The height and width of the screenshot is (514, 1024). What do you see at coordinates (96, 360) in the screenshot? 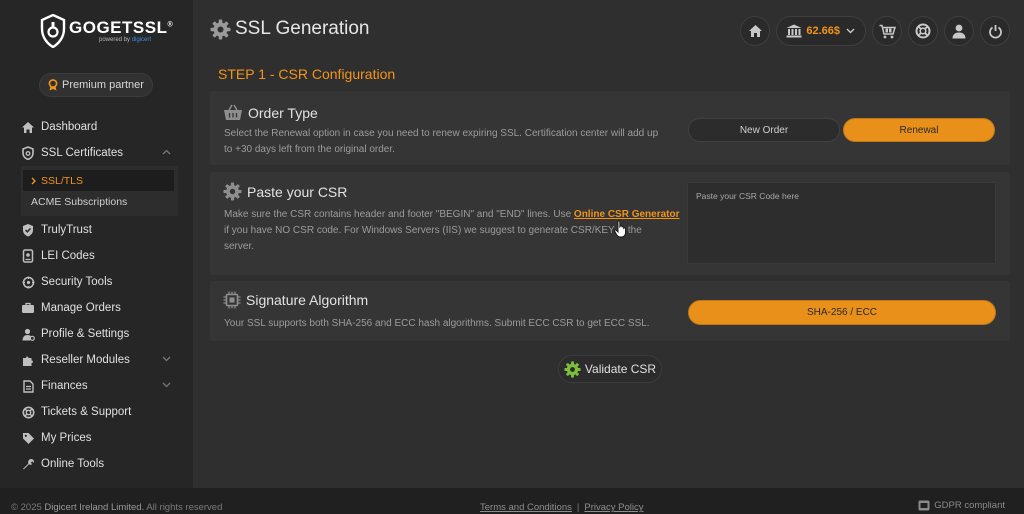
I see `sidebar-item-reseller-modules: Reseller Modules` at bounding box center [96, 360].